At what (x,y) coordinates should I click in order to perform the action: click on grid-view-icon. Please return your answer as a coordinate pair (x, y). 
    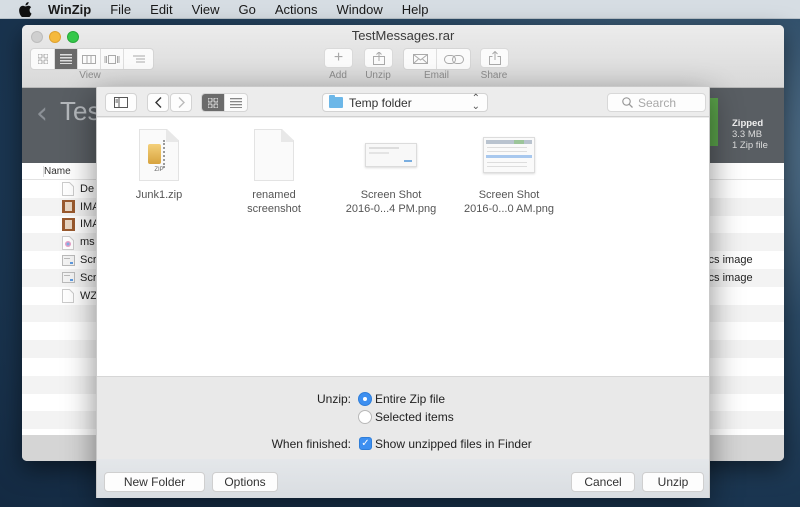
    Looking at the image, I should click on (43, 59).